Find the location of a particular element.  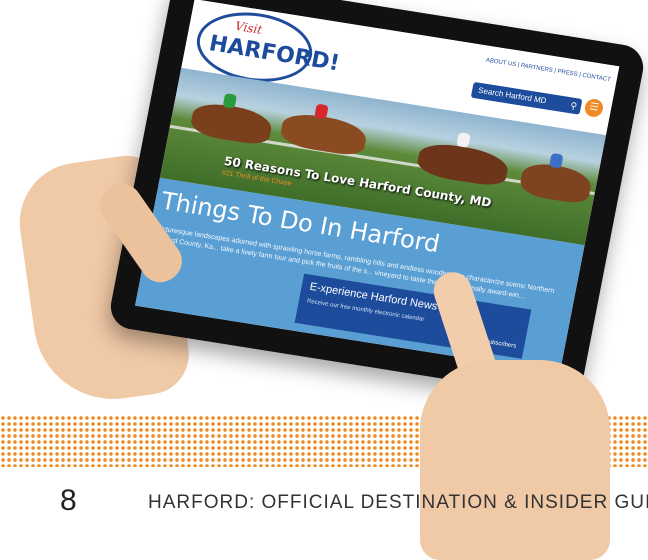

search-input: Search Harford MD ⚲ is located at coordinates (526, 98).